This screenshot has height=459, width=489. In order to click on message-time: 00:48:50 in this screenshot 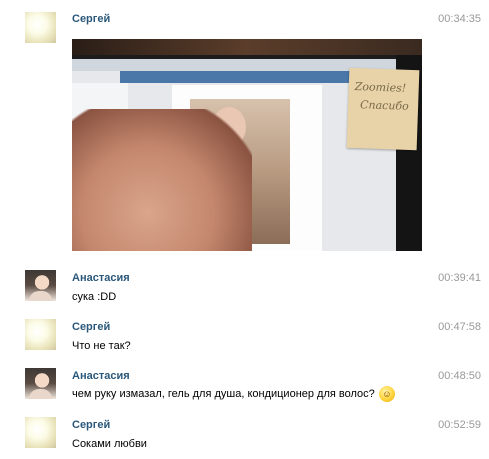, I will do `click(459, 376)`.